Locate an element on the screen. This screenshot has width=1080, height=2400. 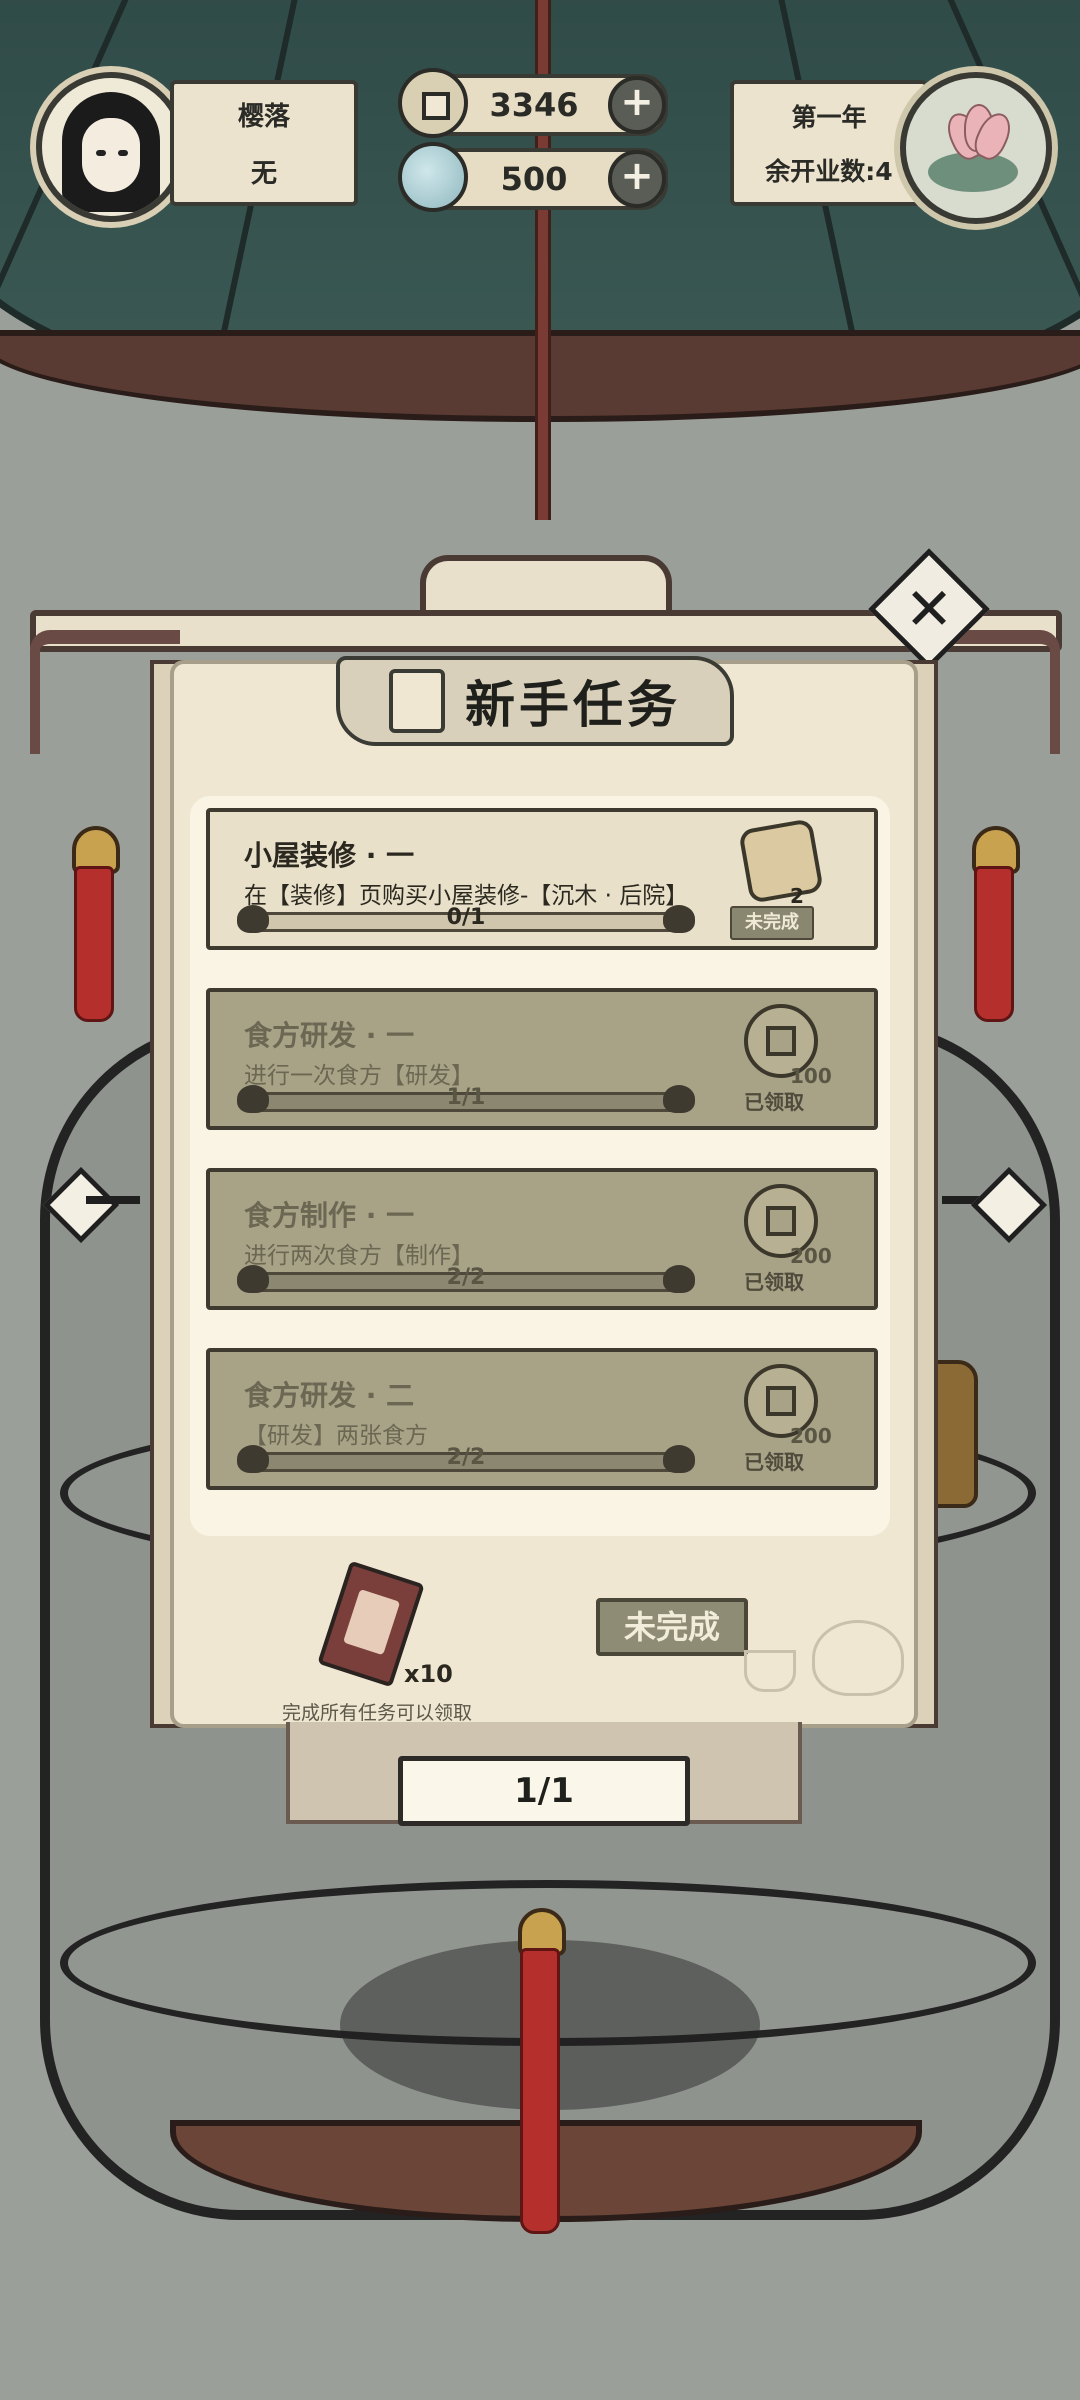
teacup-decoration is located at coordinates (770, 1671).